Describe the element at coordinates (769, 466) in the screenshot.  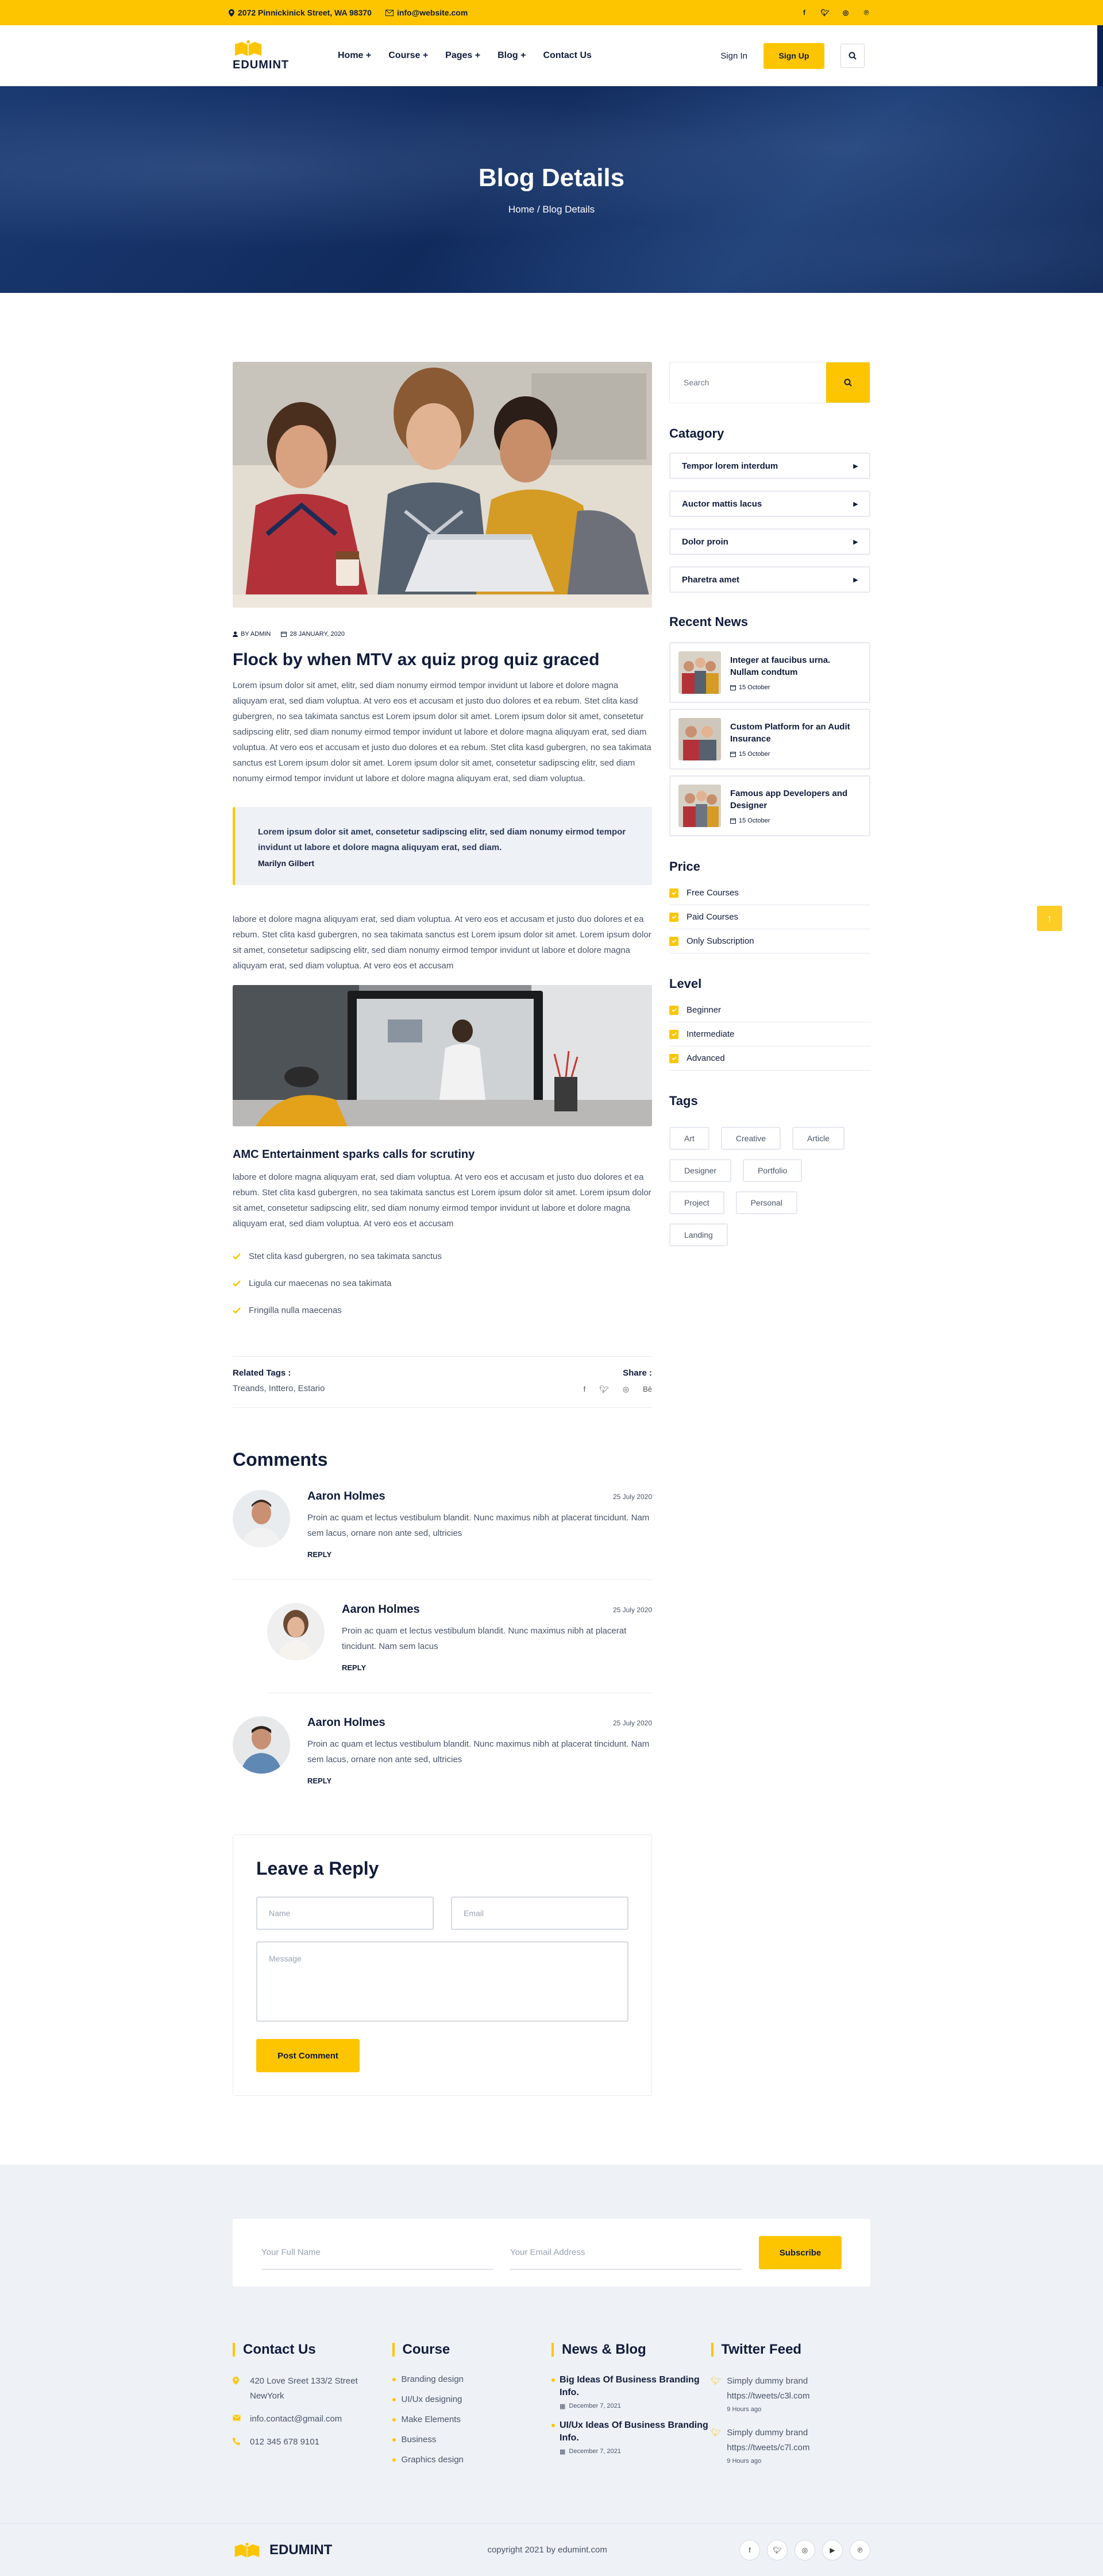
I see `category-item: Tempor lorem interdum ▸` at that location.